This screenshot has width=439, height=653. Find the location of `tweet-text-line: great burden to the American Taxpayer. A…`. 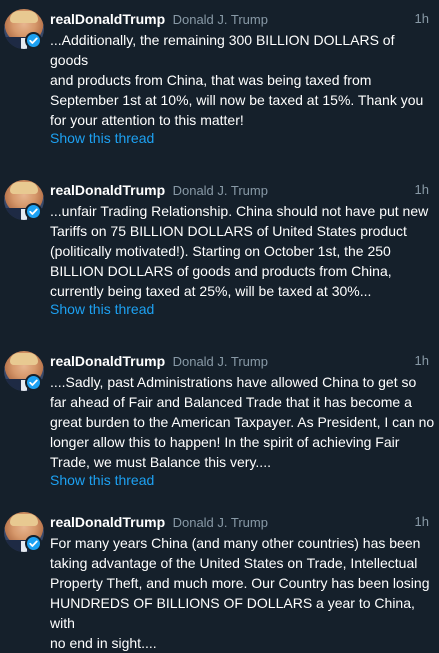

tweet-text-line: great burden to the American Taxpayer. A… is located at coordinates (242, 422).